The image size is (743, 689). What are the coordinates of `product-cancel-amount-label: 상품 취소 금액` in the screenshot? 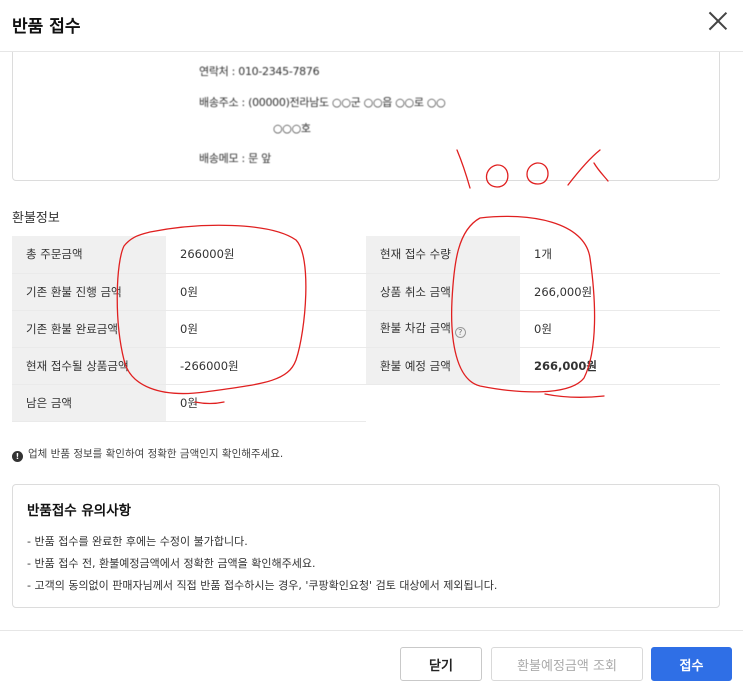 It's located at (443, 292).